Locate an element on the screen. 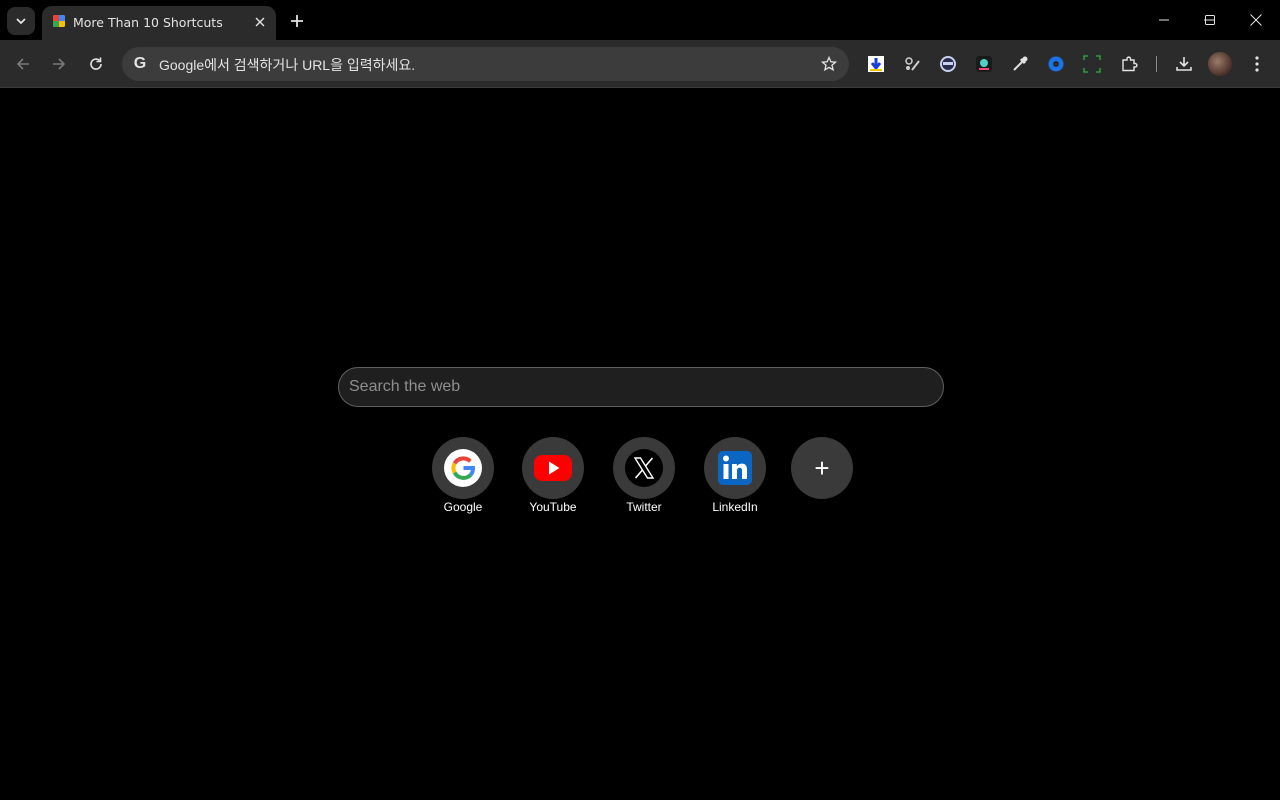  minimize-window-button is located at coordinates (1164, 20).